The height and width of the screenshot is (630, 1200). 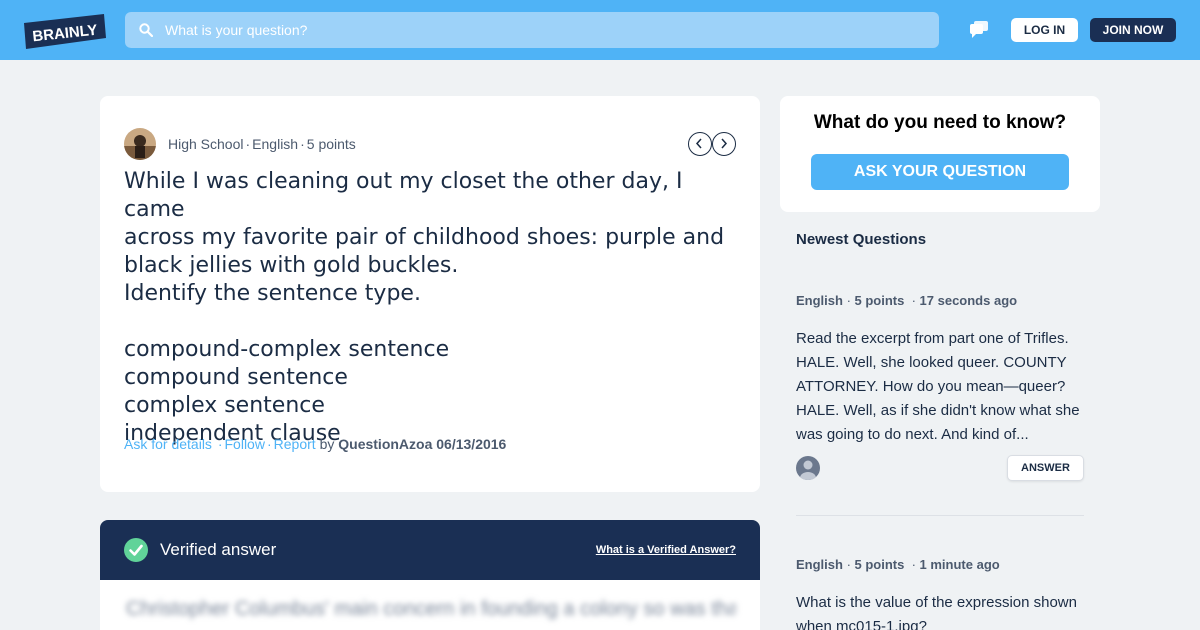 What do you see at coordinates (666, 550) in the screenshot?
I see `what-is-verified-link: What is a Verified Answer?` at bounding box center [666, 550].